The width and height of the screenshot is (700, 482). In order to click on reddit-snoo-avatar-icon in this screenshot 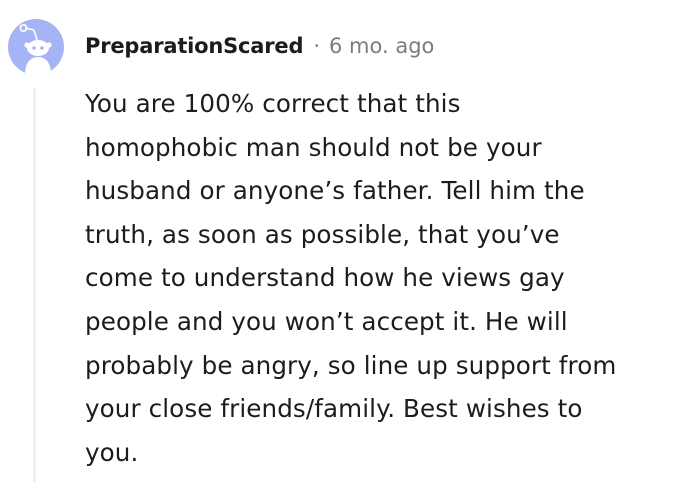, I will do `click(36, 47)`.